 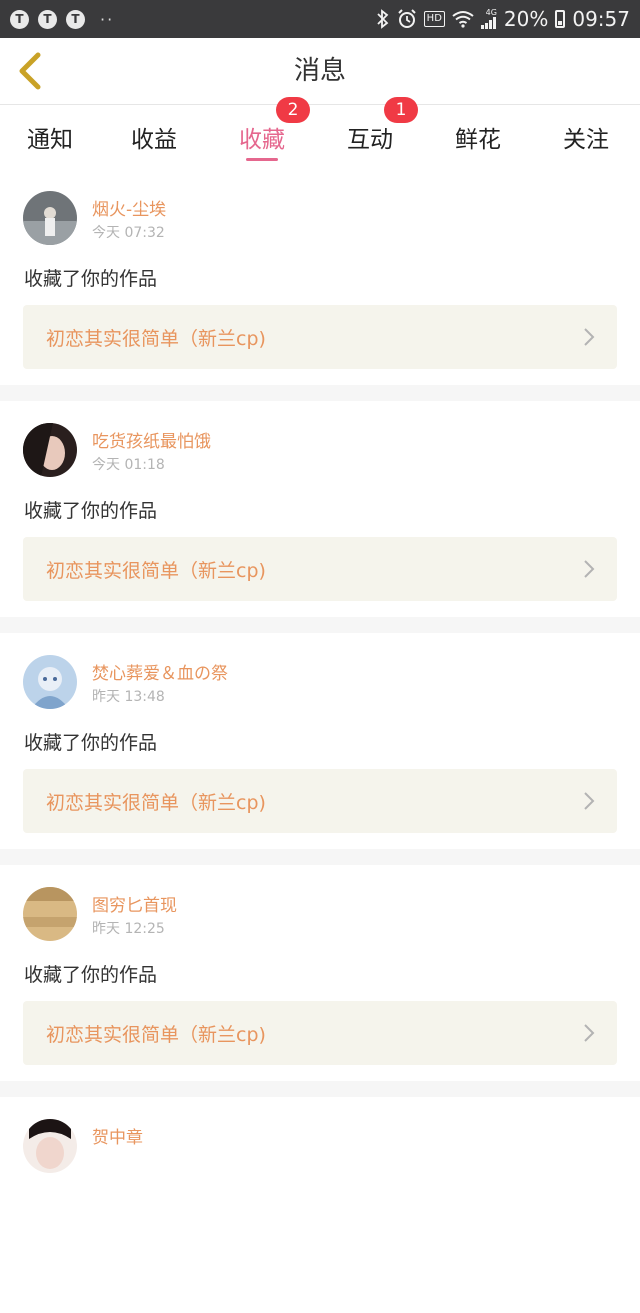 I want to click on username: 烟火-尘埃, so click(x=129, y=207).